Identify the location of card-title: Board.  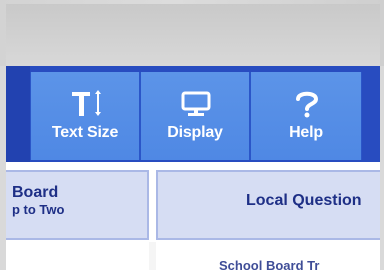
(35, 192).